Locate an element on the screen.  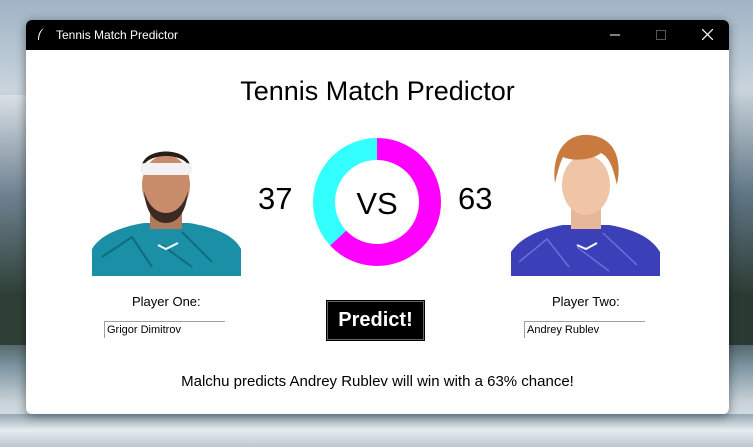
maximize-icon is located at coordinates (661, 35).